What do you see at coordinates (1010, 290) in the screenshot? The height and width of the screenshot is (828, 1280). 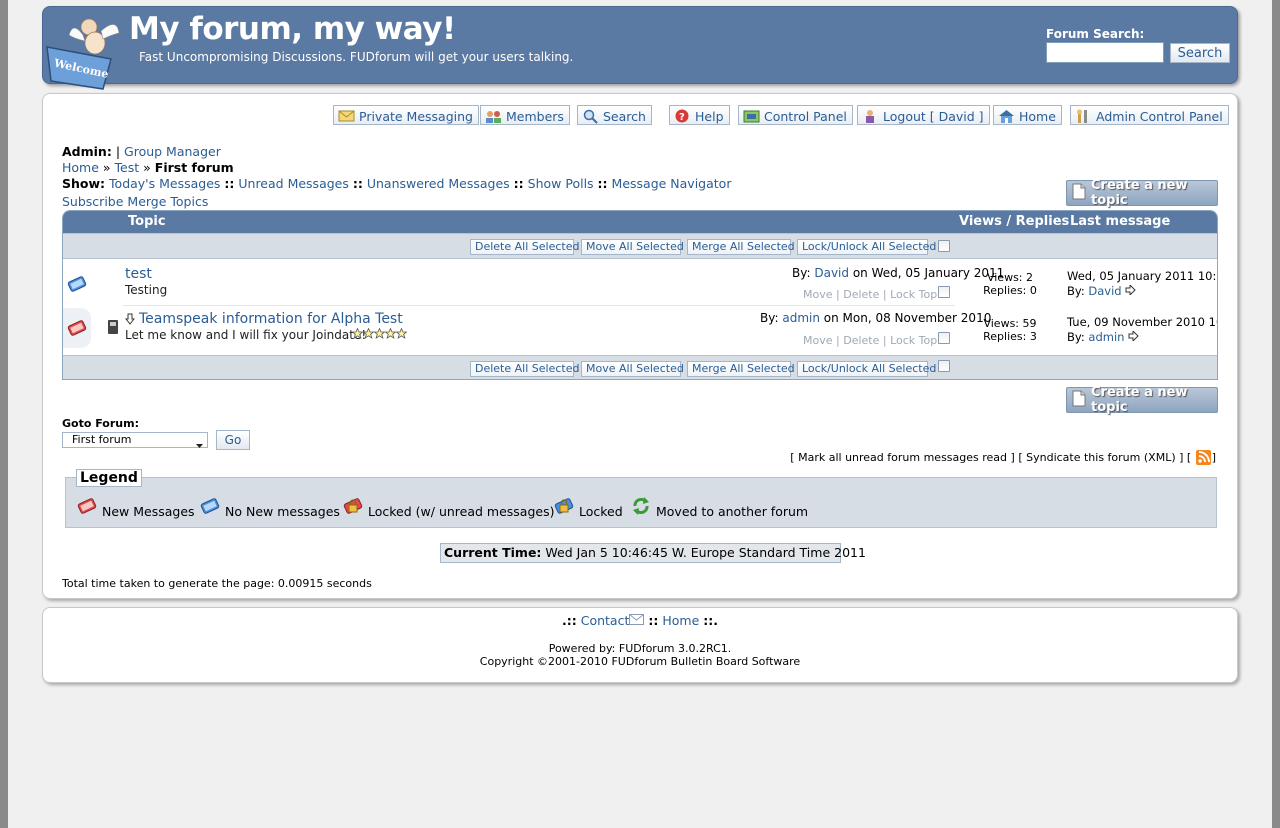 I see `topic-replies: Replies: 0` at bounding box center [1010, 290].